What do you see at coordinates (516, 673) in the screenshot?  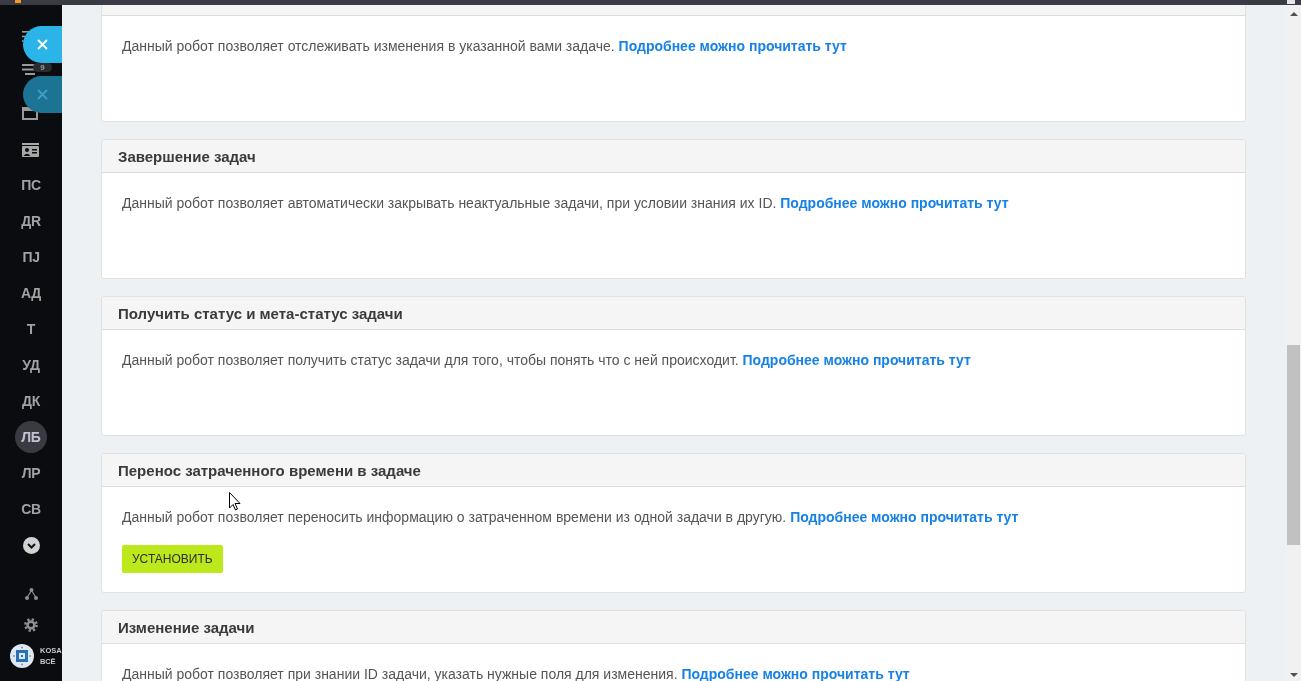 I see `robot-description: Данный робот позволяет при знании ID задачи, указать нужные поля для изменения. Подробнее можно прочитать тут` at bounding box center [516, 673].